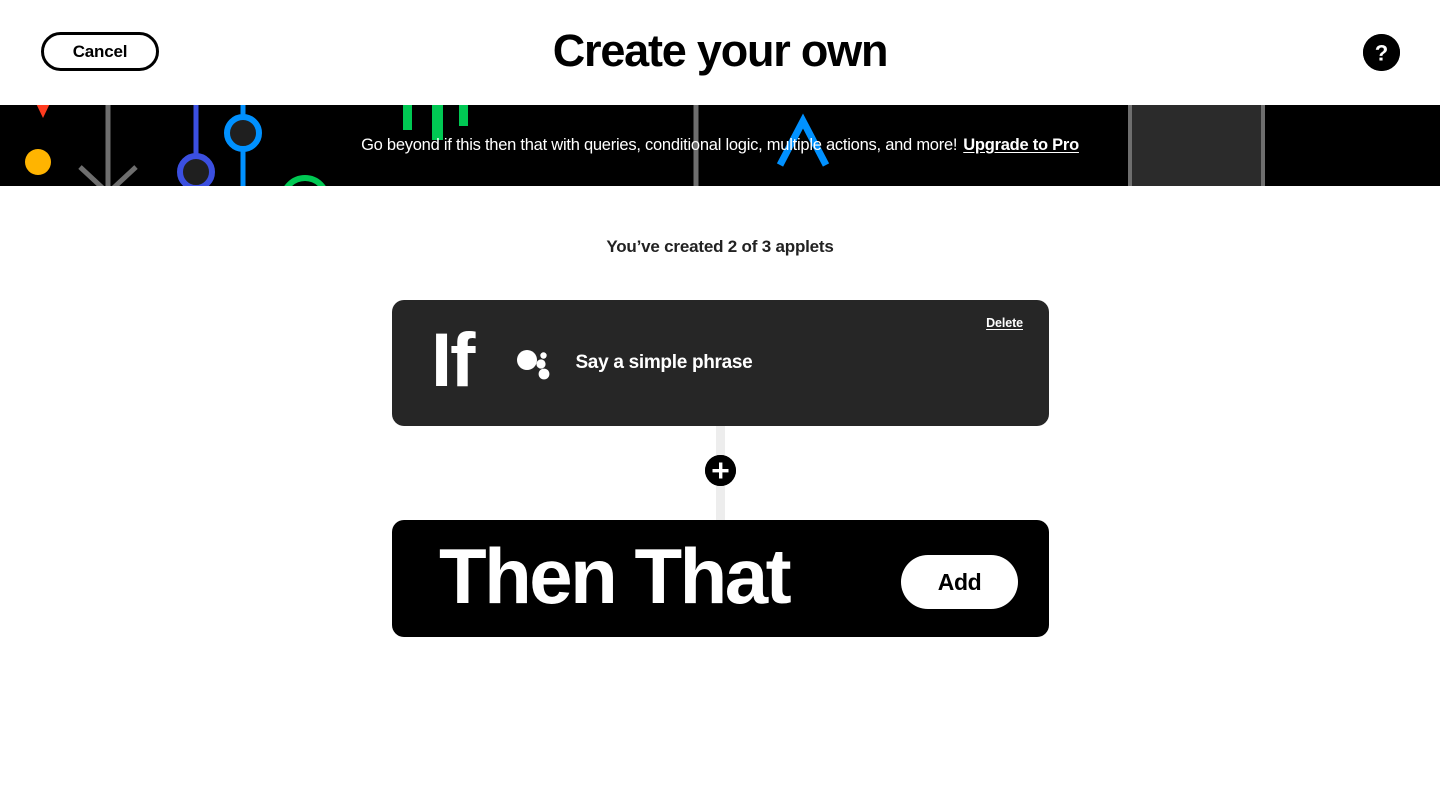  I want to click on page-title: Create your own, so click(720, 50).